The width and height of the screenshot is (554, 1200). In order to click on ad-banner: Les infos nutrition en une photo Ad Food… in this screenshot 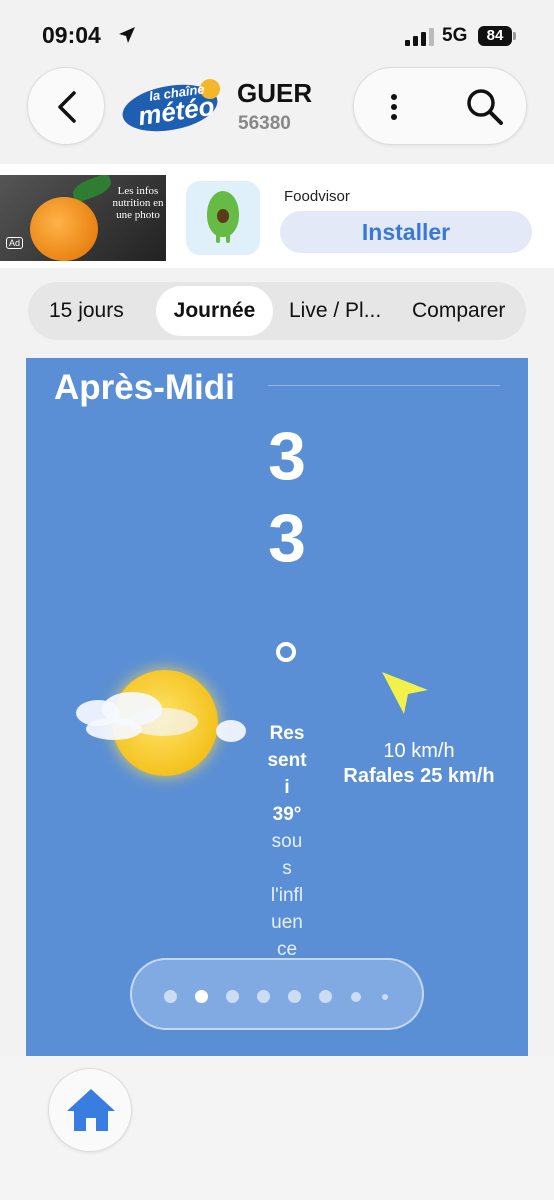, I will do `click(277, 216)`.